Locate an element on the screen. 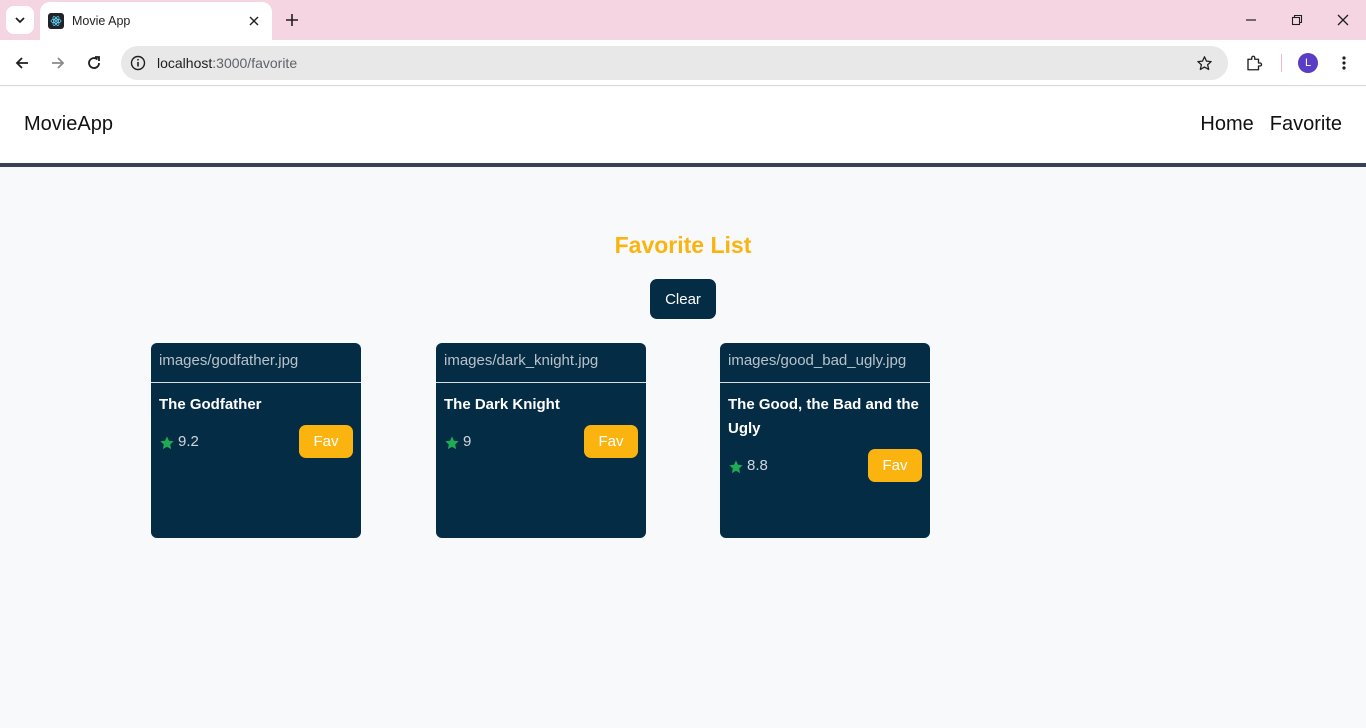 The height and width of the screenshot is (728, 1366). rating-value: 9.2 is located at coordinates (188, 441).